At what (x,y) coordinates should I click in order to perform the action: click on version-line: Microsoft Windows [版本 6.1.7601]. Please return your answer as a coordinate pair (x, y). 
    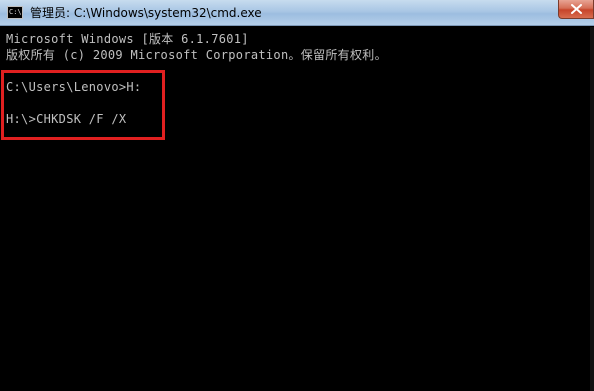
    Looking at the image, I should click on (127, 39).